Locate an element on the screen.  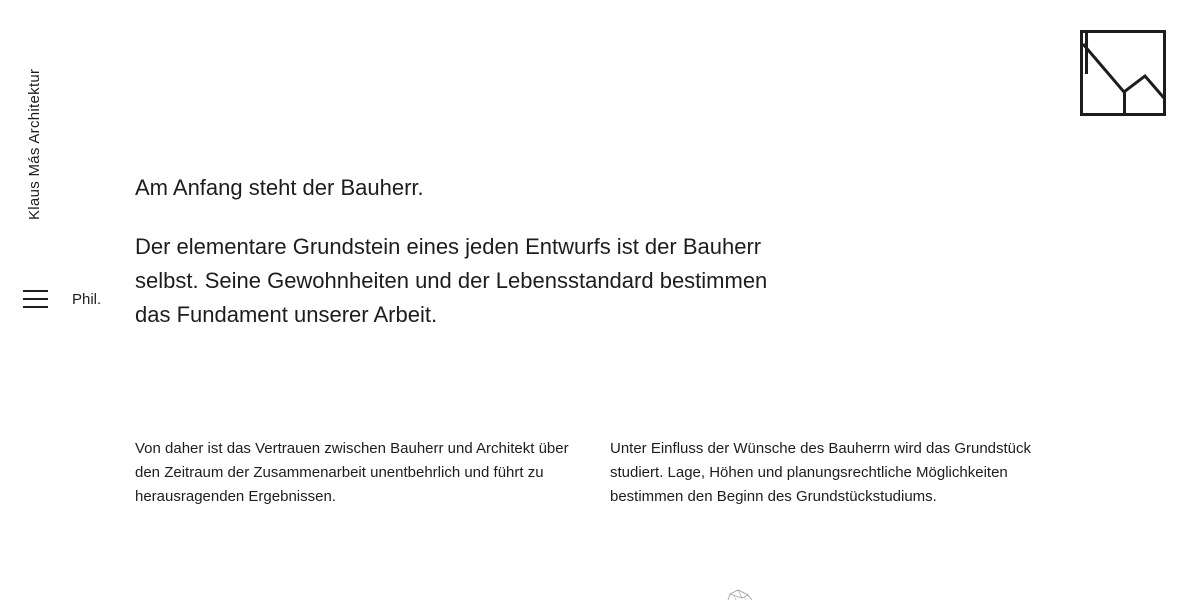
house-sketch-icon is located at coordinates (740, 594).